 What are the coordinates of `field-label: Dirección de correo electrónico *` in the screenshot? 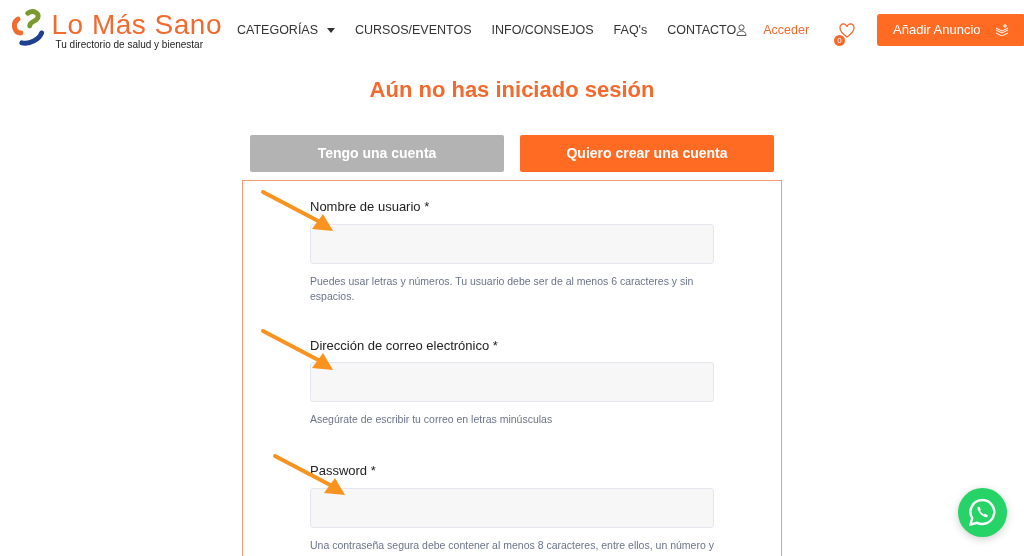 It's located at (404, 345).